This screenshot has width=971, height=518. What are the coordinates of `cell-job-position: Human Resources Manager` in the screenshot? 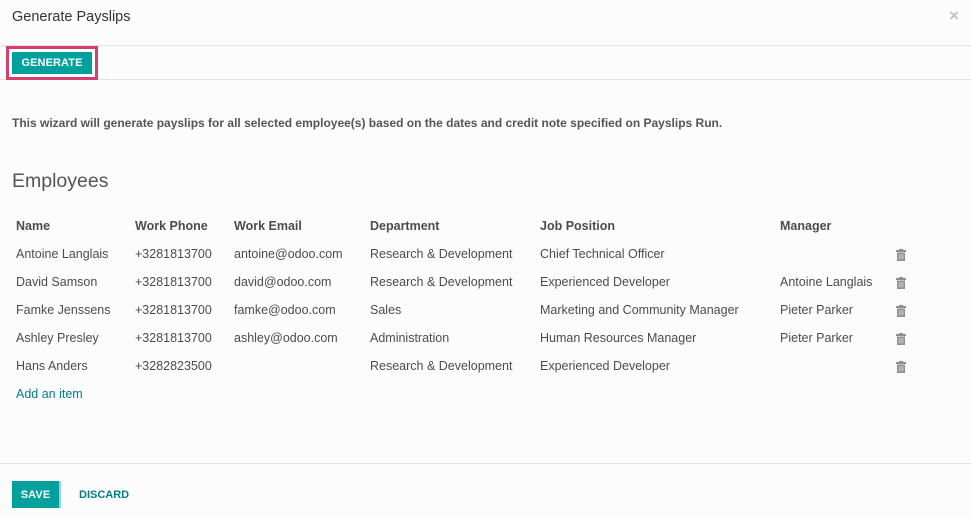 It's located at (656, 338).